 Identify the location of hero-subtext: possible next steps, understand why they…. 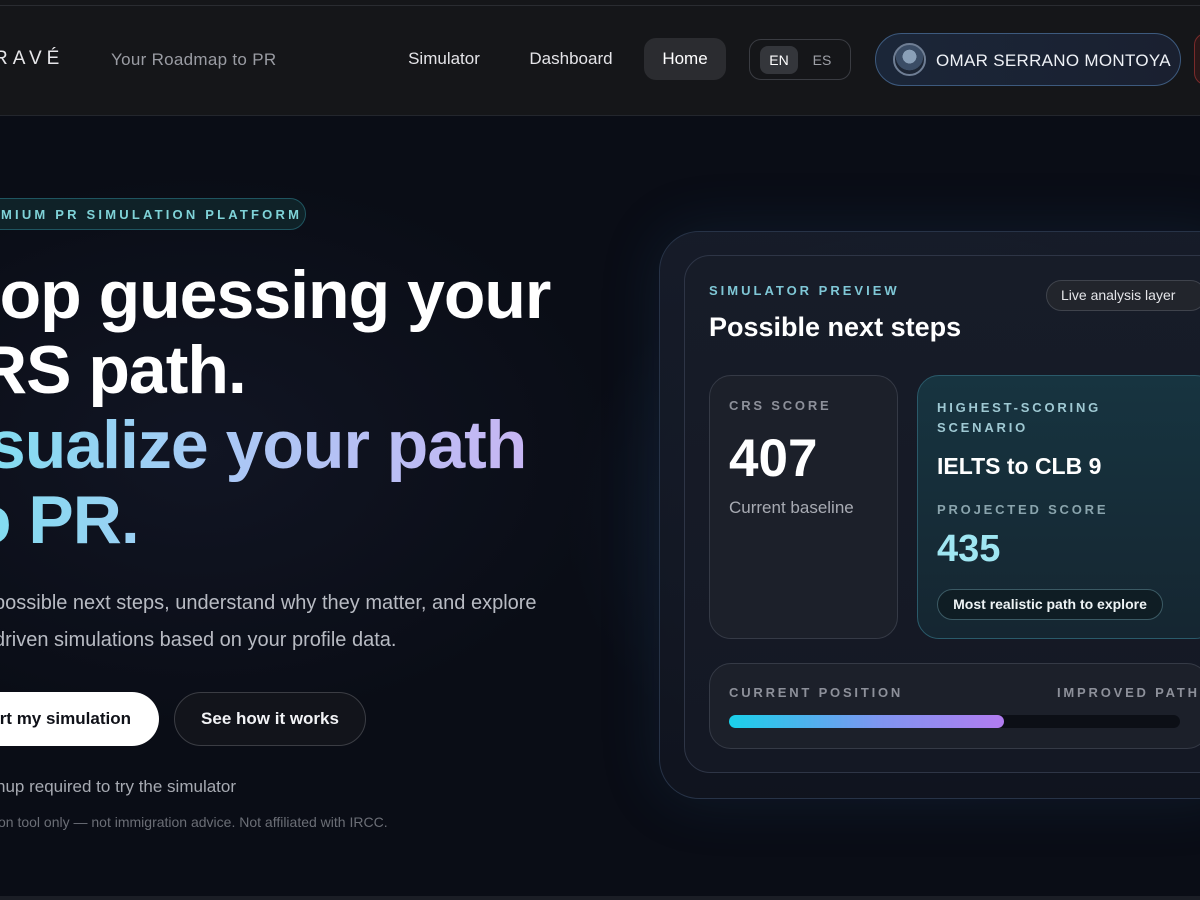
(268, 622).